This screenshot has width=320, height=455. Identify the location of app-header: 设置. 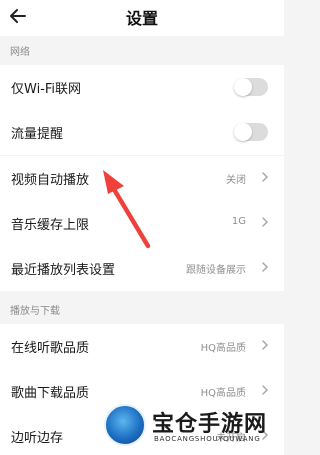
(142, 18).